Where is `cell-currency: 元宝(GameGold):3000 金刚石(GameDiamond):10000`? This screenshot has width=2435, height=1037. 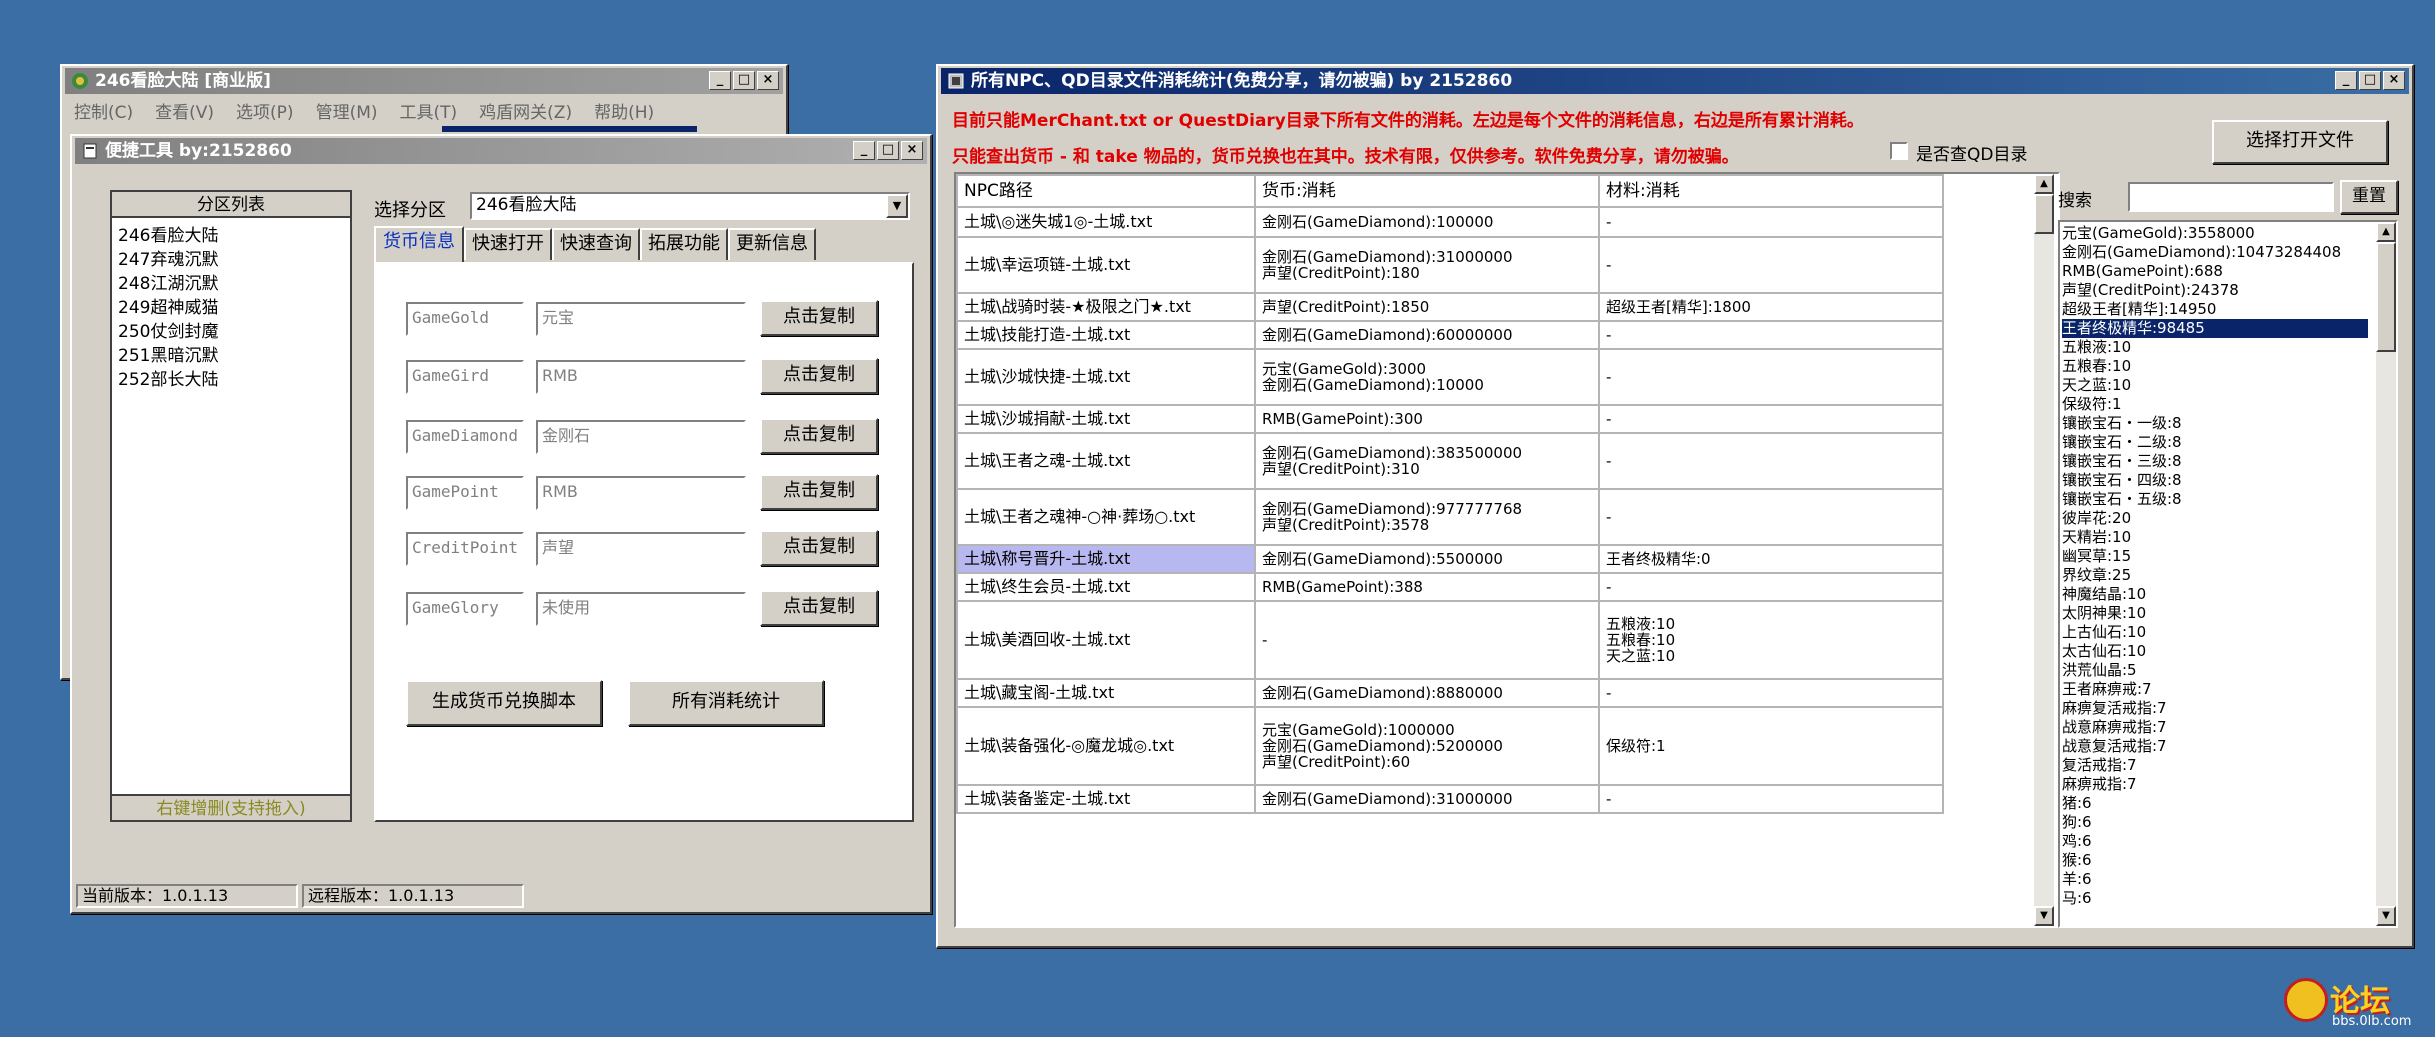
cell-currency: 元宝(GameGold):3000 金刚石(GameDiamond):10000 is located at coordinates (1427, 377).